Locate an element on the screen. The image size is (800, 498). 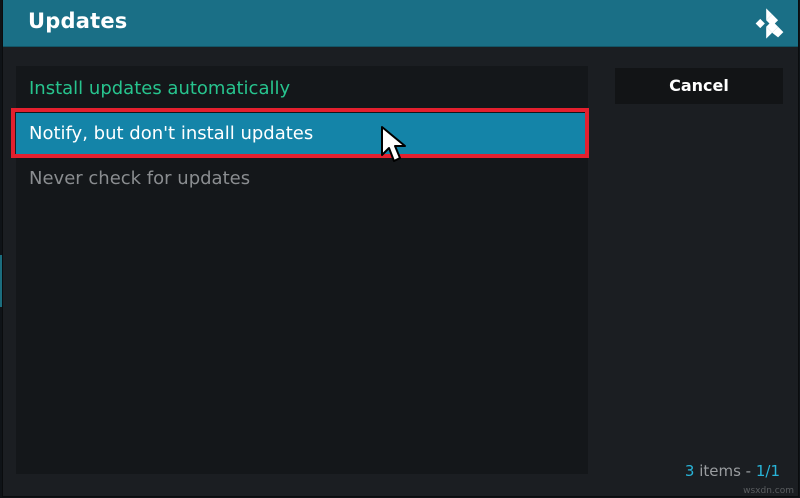
page-indicator: 1/1 is located at coordinates (767, 471).